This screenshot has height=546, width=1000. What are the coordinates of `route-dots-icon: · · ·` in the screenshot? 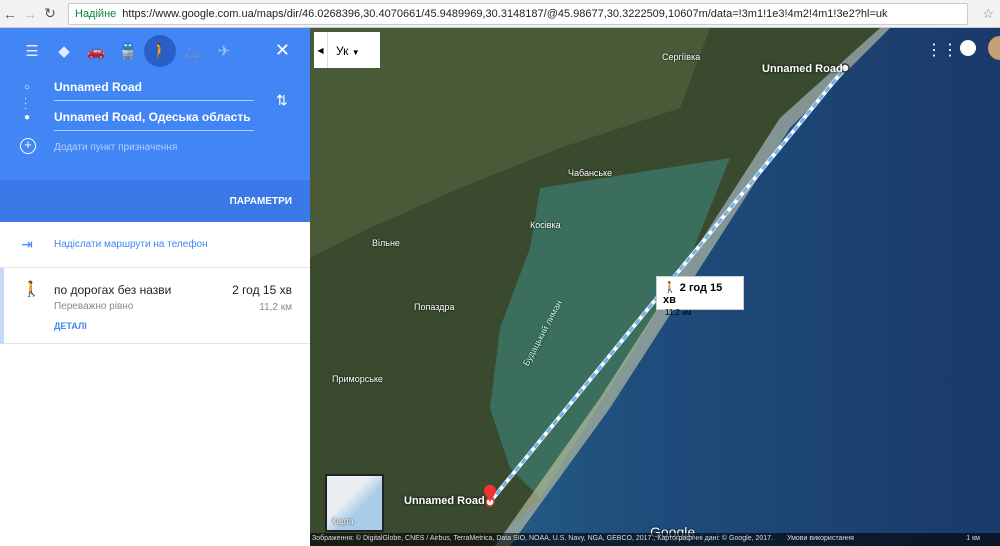 It's located at (26, 103).